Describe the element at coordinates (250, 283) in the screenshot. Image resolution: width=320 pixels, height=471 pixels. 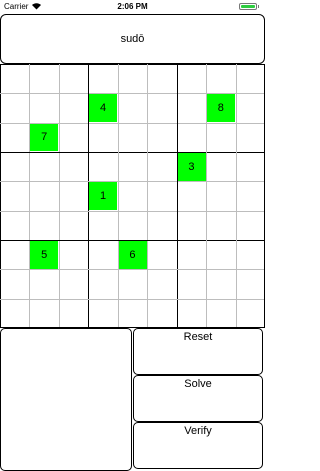
I see `sudoku-cell-r8c9` at that location.